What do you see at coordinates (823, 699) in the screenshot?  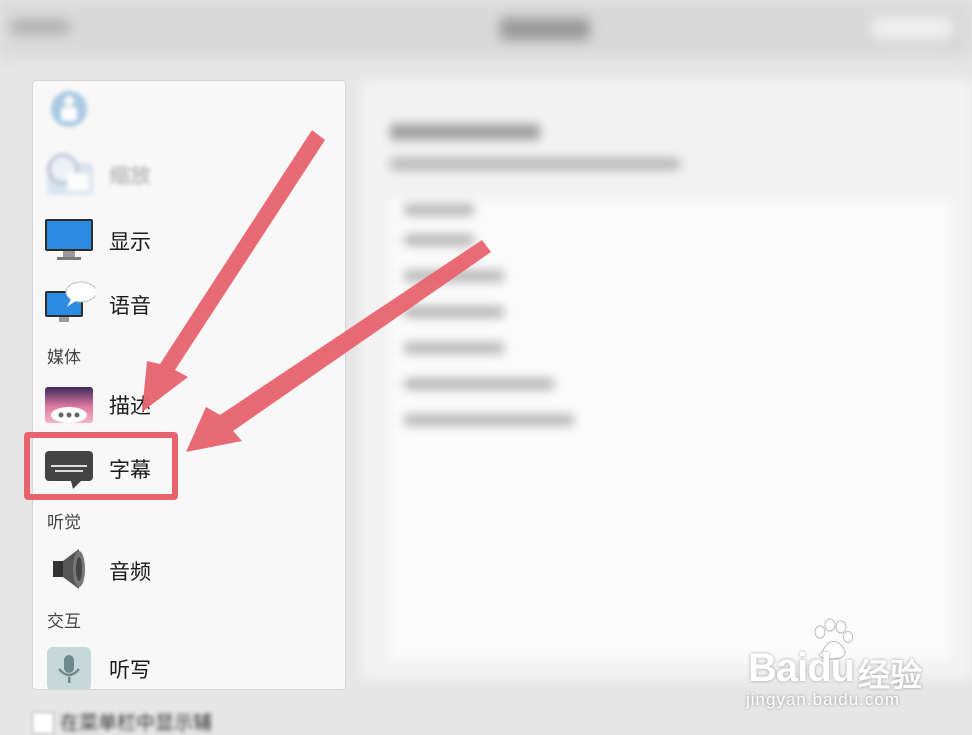 I see `watermark-url: jingyan.baidu.com` at bounding box center [823, 699].